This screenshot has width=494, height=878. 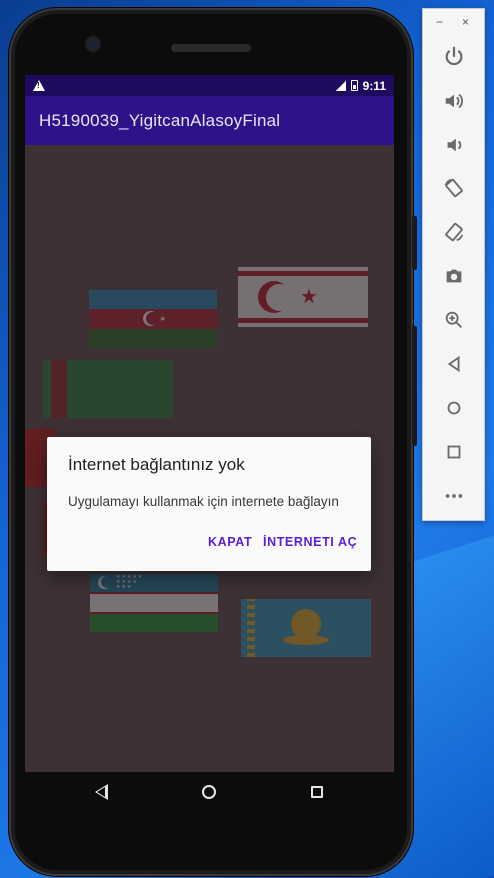 I want to click on status-bar: 9:11, so click(x=209, y=85).